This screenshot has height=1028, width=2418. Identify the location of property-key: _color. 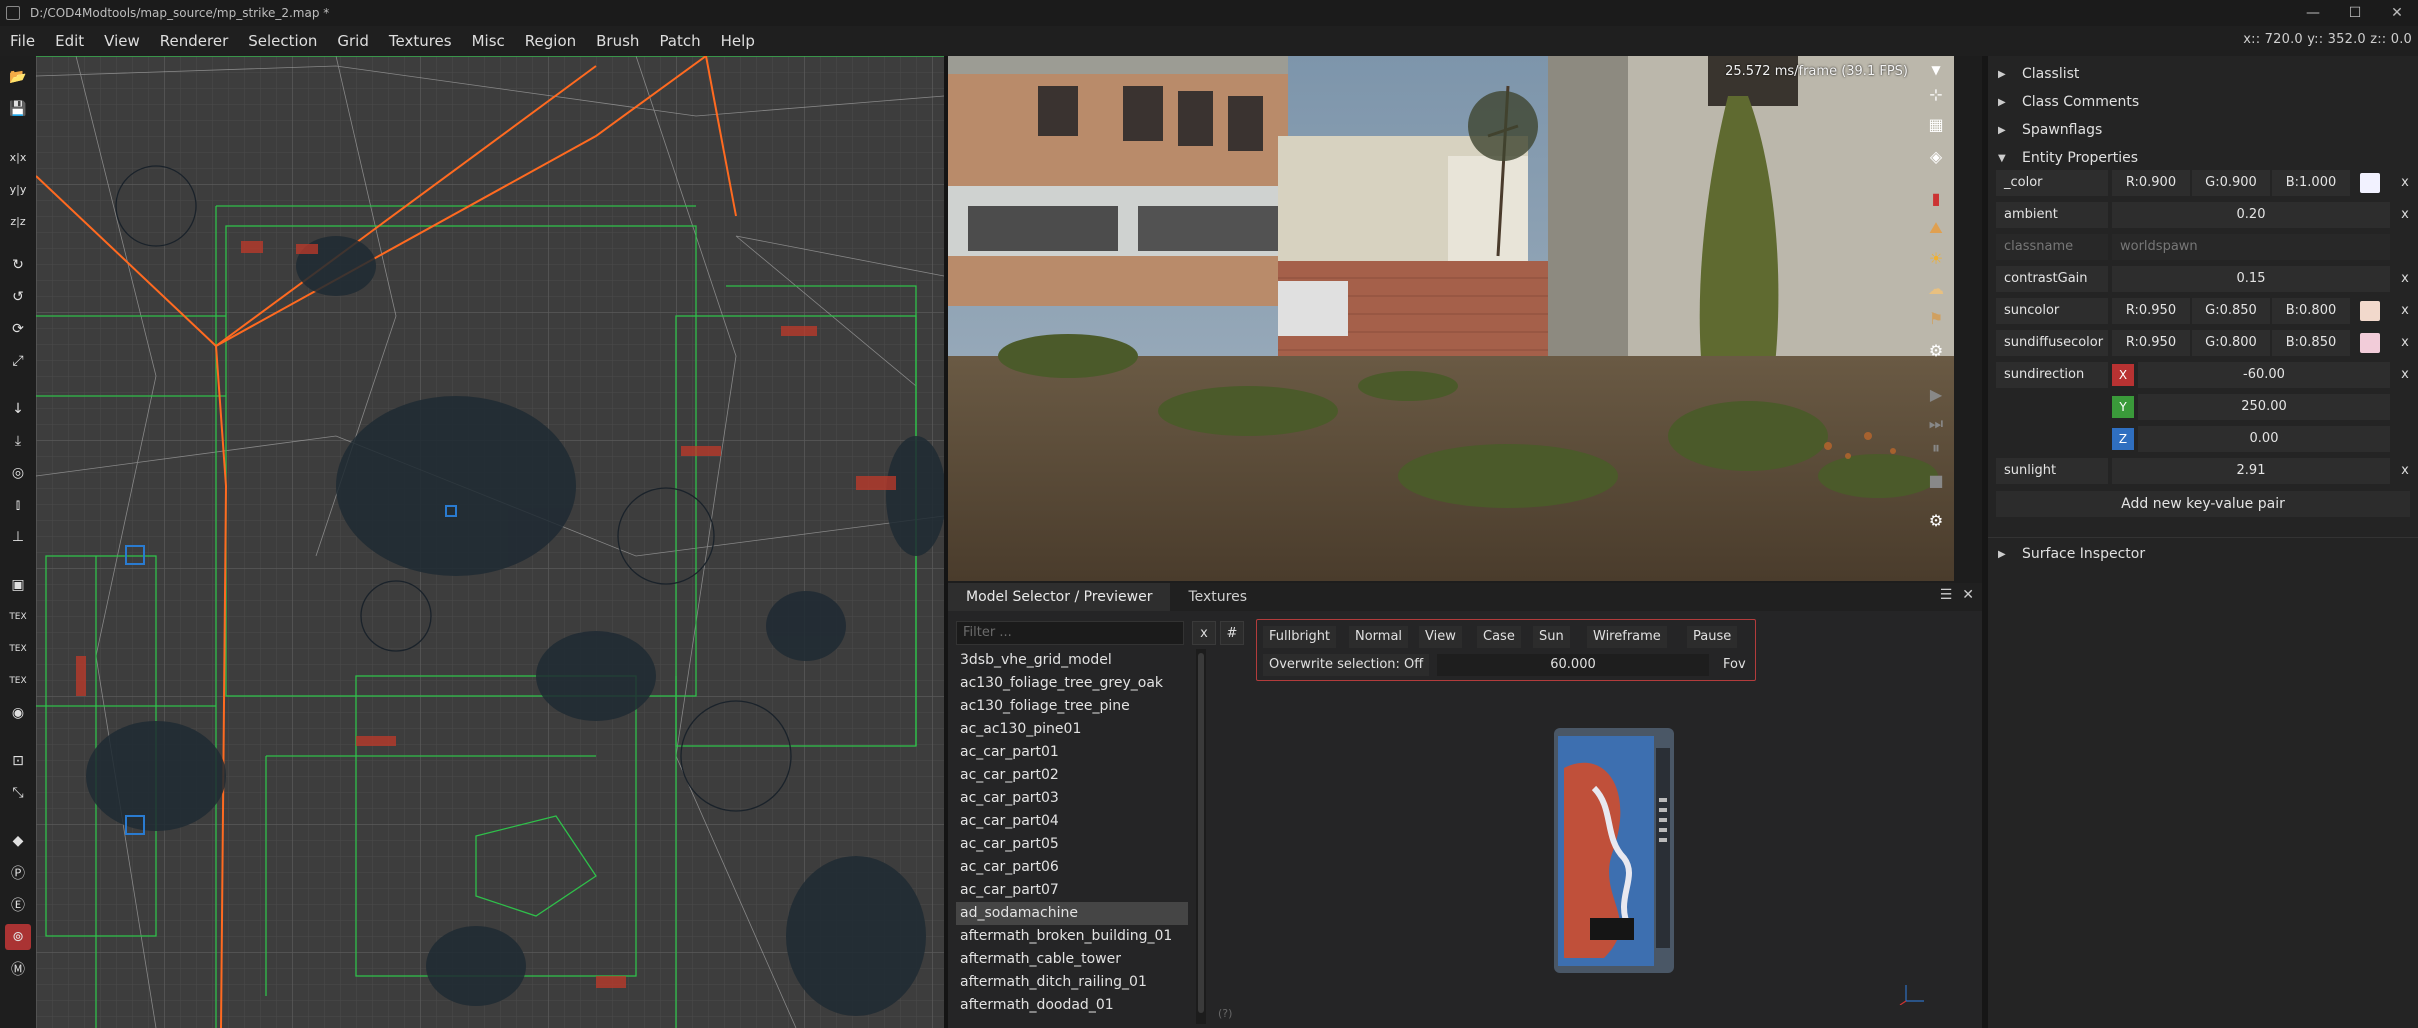
(2052, 183).